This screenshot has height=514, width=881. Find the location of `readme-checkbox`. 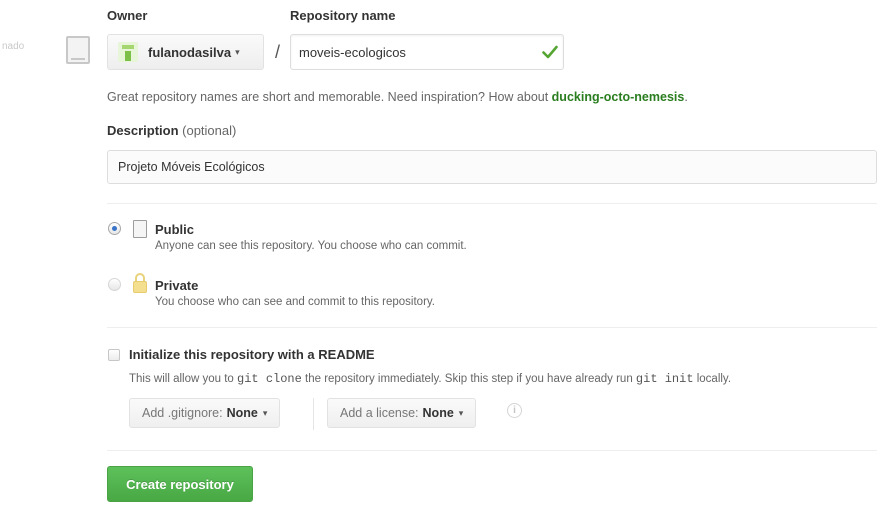

readme-checkbox is located at coordinates (114, 355).